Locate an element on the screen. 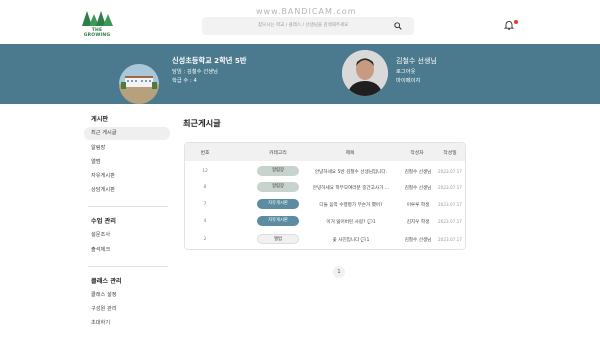 Image resolution: width=600 pixels, height=338 pixels. post-number: 2 is located at coordinates (205, 239).